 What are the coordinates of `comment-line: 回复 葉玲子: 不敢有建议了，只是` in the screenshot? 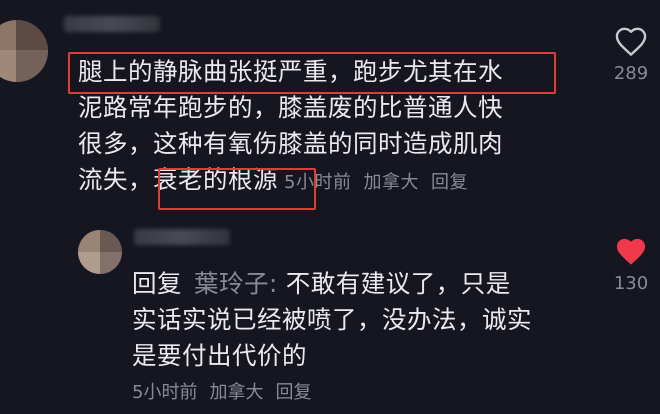 It's located at (321, 283).